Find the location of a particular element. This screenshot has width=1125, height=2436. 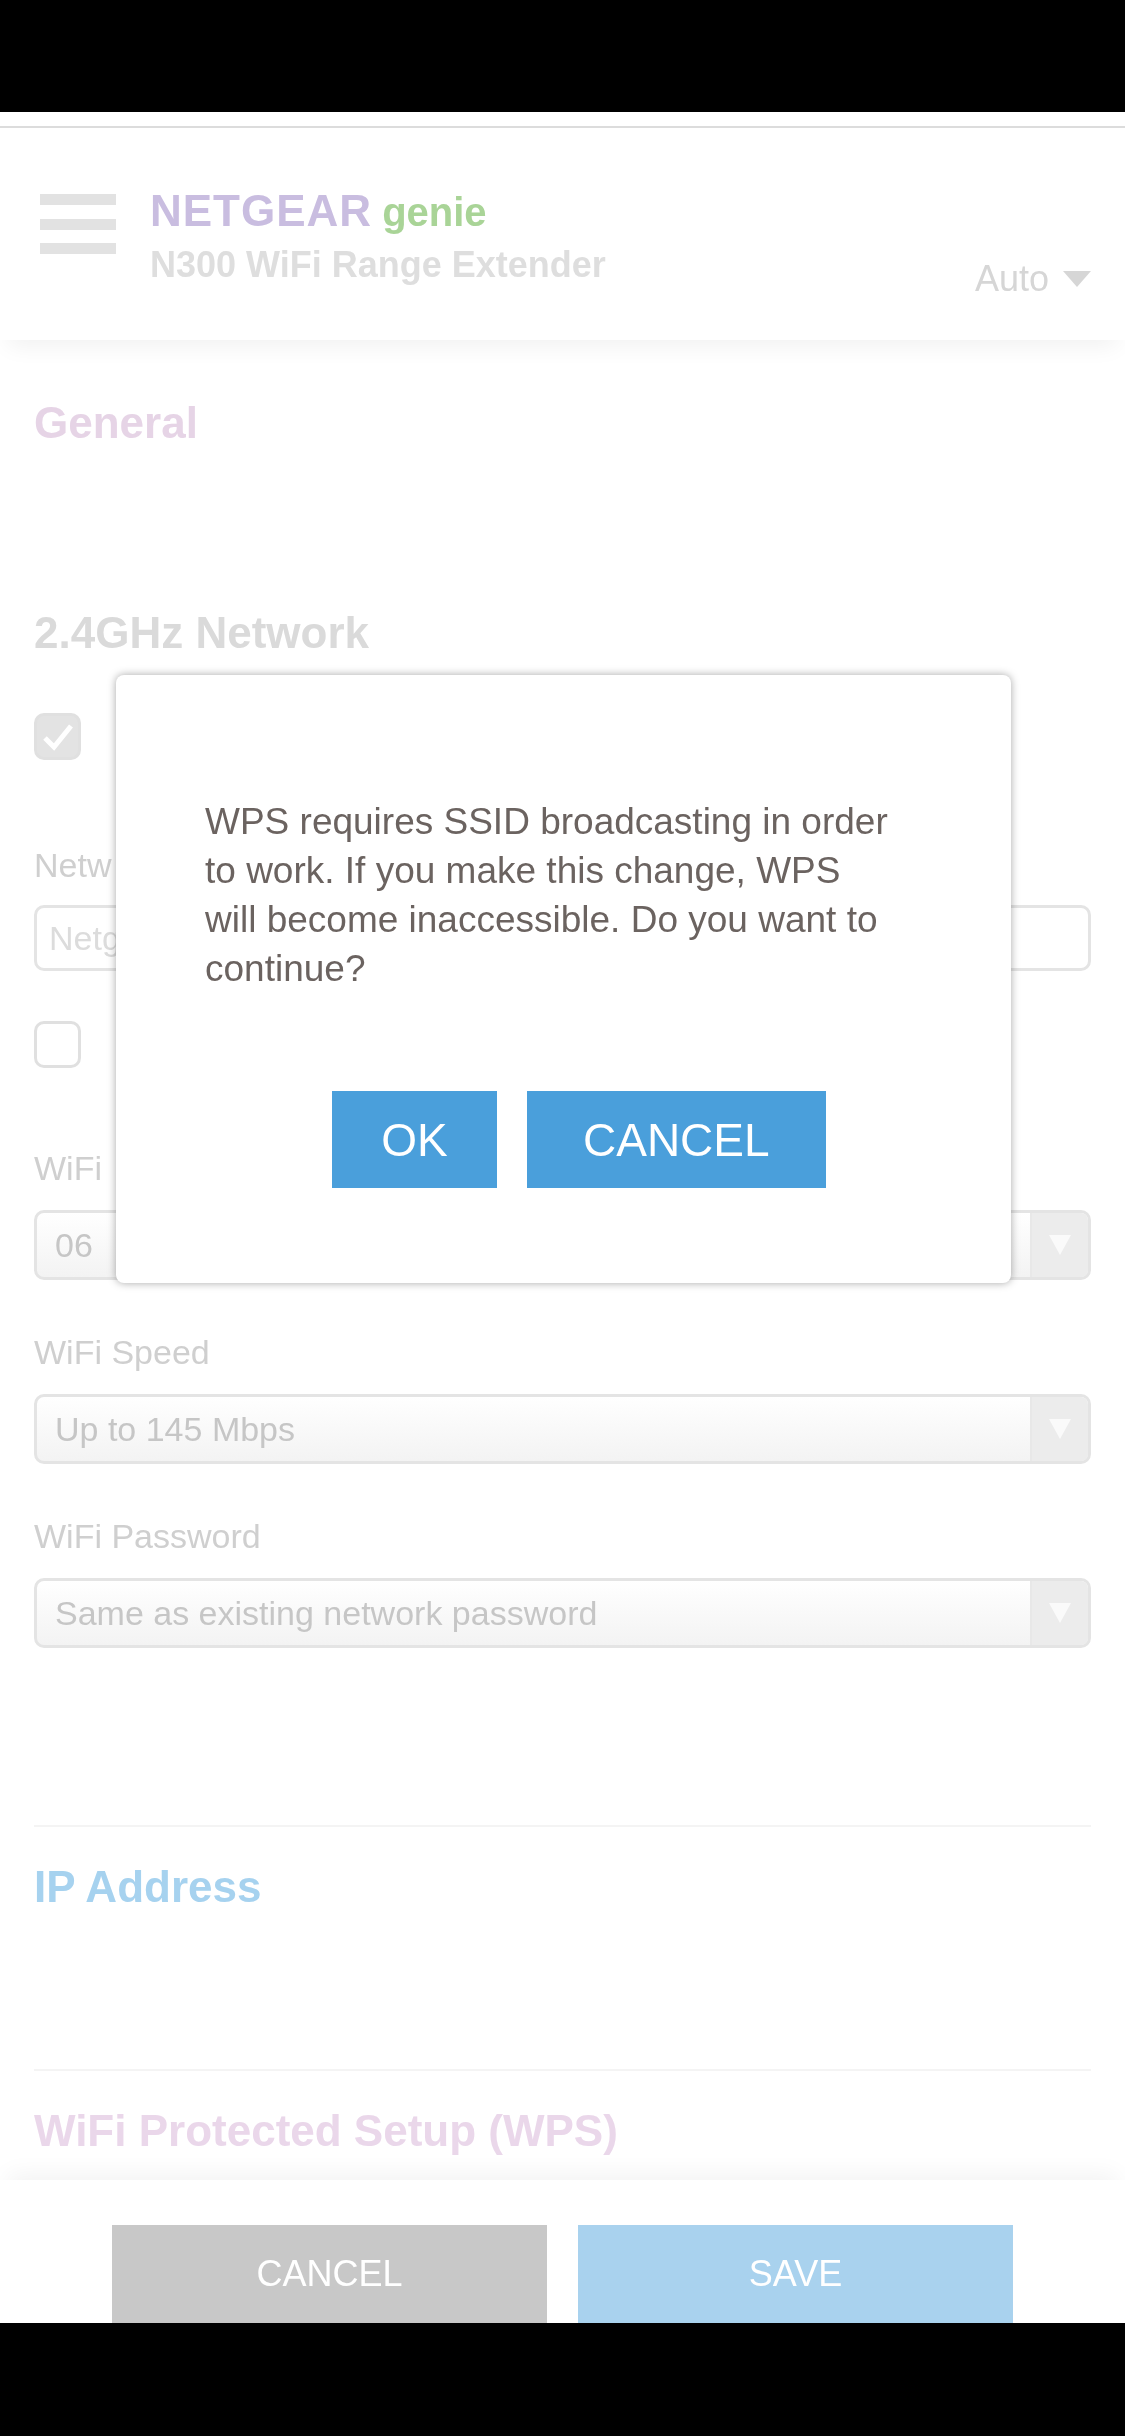

product-logo: genie is located at coordinates (434, 212).